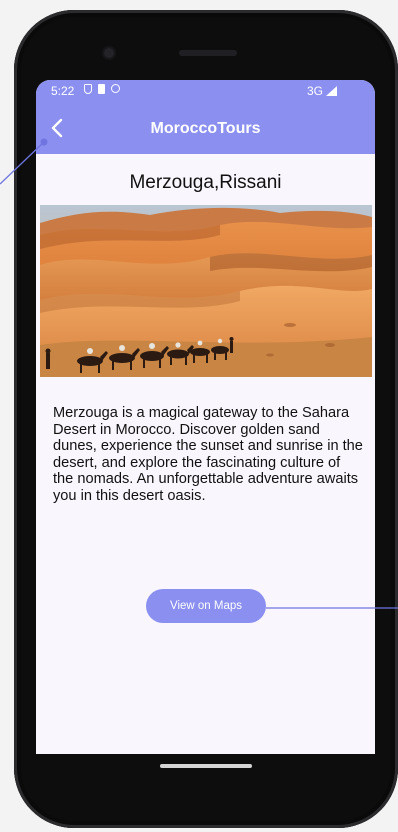  What do you see at coordinates (115, 88) in the screenshot?
I see `sync-icon` at bounding box center [115, 88].